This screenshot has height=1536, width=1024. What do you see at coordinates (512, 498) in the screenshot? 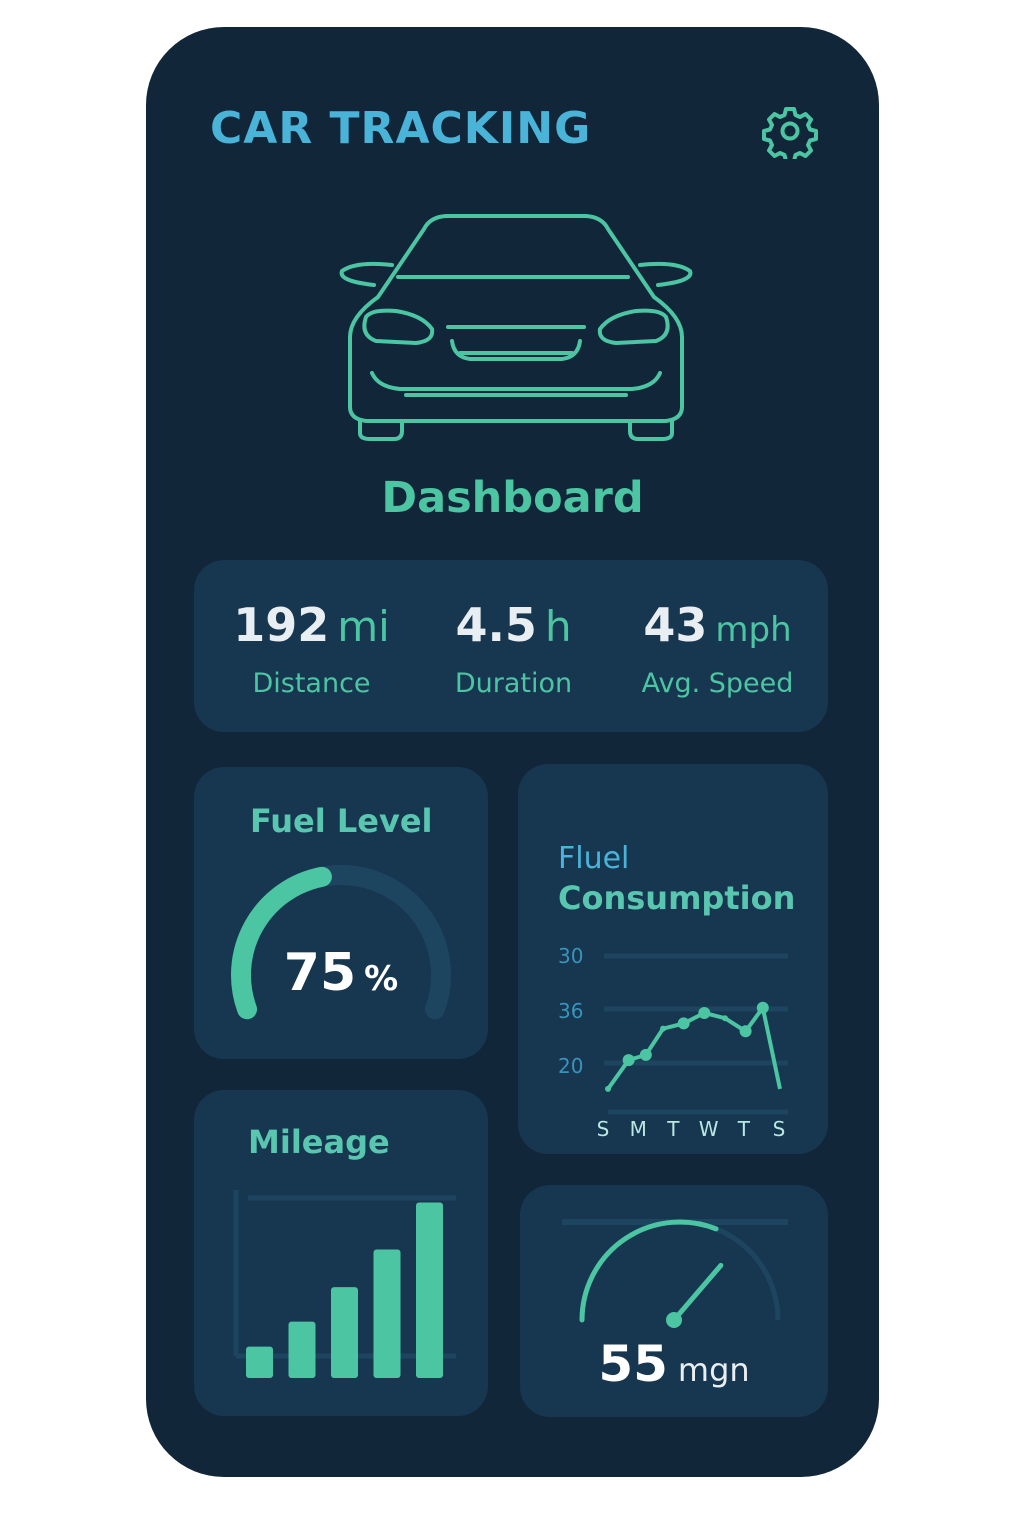
I see `dashboard-title: Dashboard` at bounding box center [512, 498].